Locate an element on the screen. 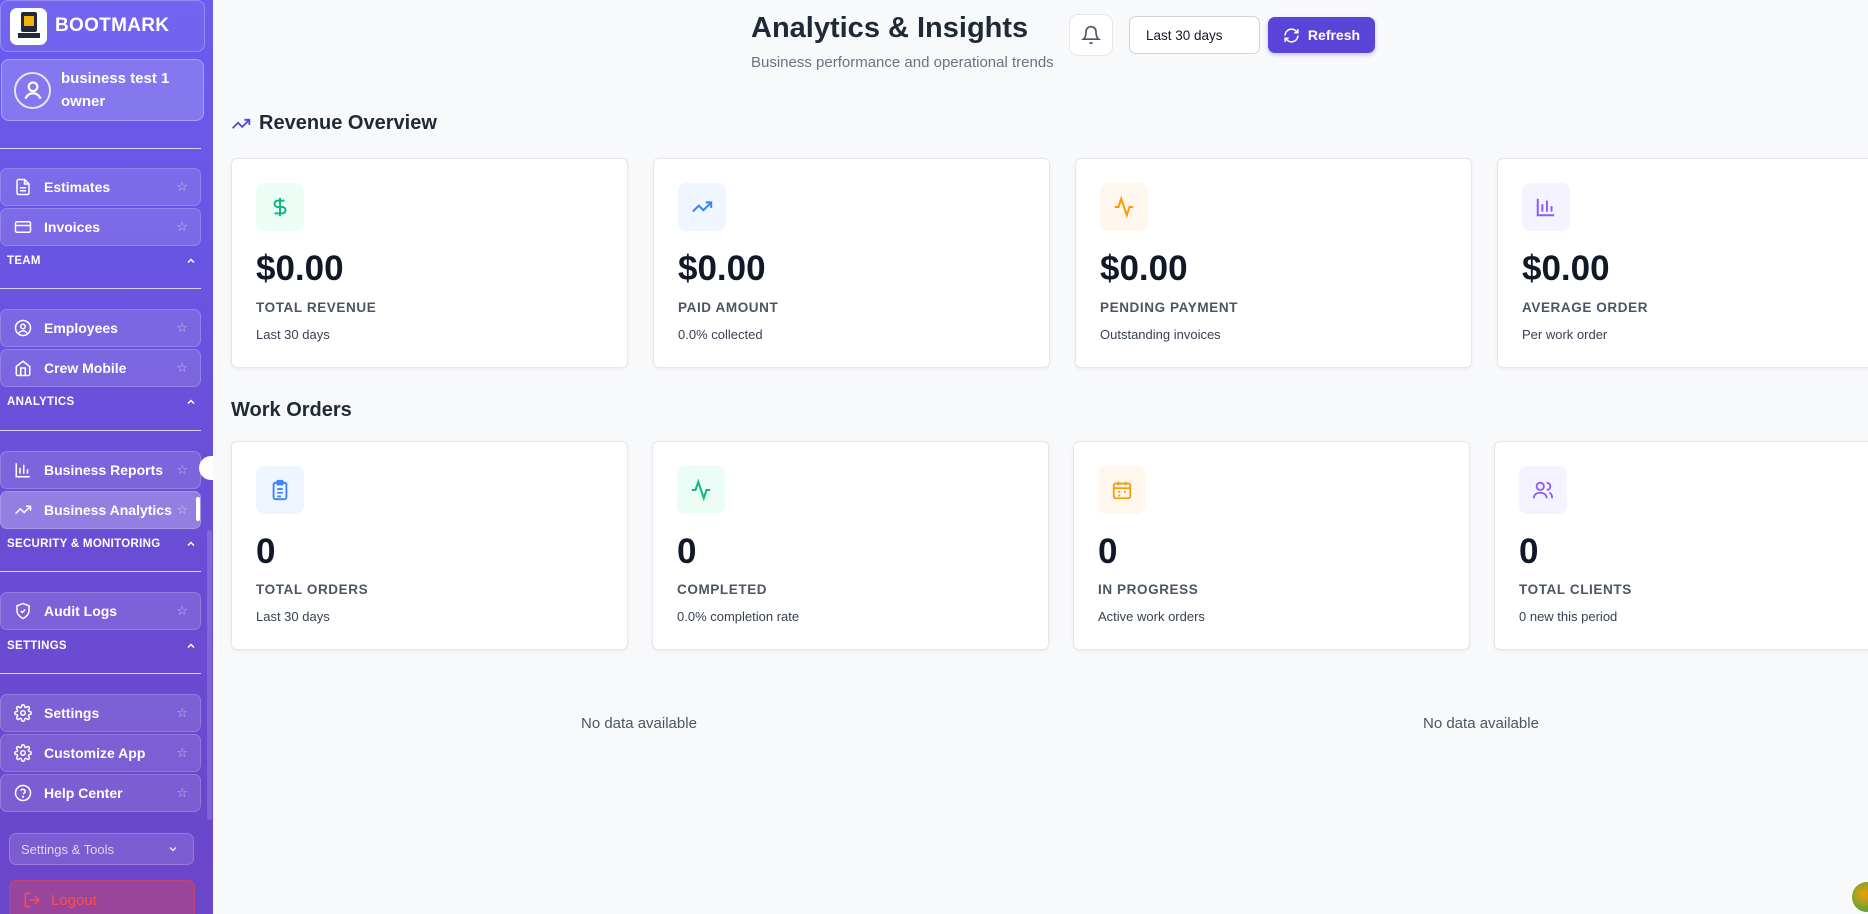  refresh-icon is located at coordinates (1291, 35).